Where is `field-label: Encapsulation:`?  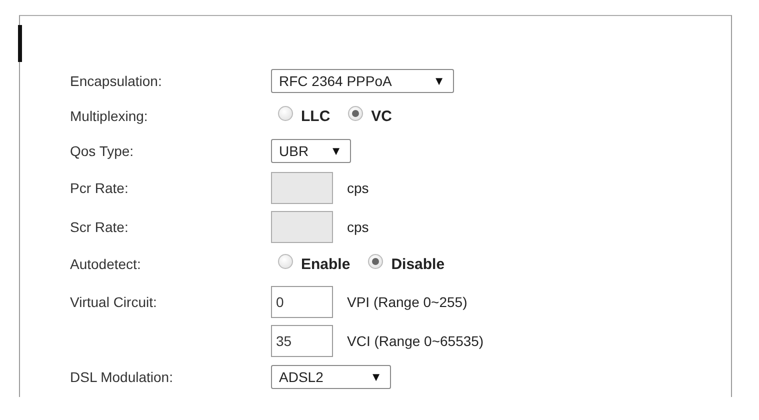 field-label: Encapsulation: is located at coordinates (116, 81).